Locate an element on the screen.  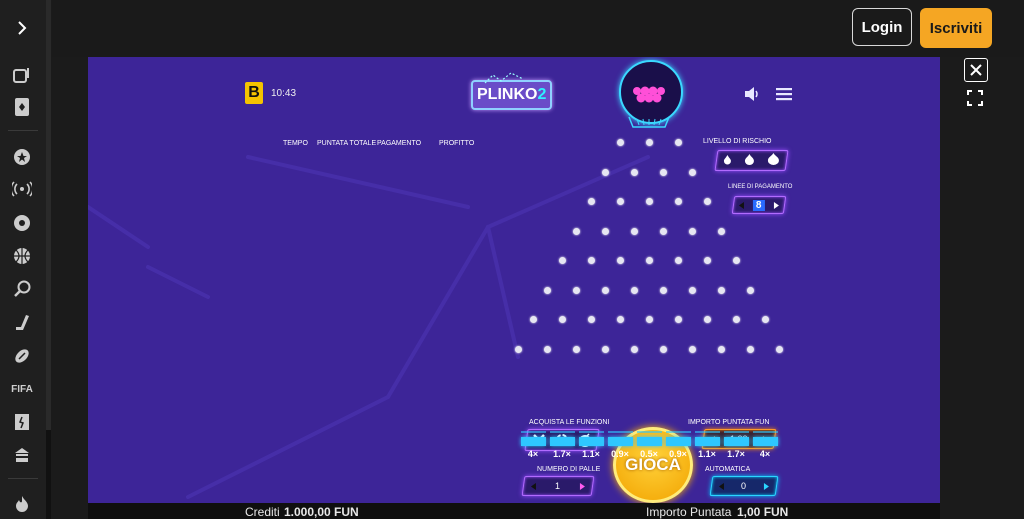
fire-medium-icon is located at coordinates (749, 161).